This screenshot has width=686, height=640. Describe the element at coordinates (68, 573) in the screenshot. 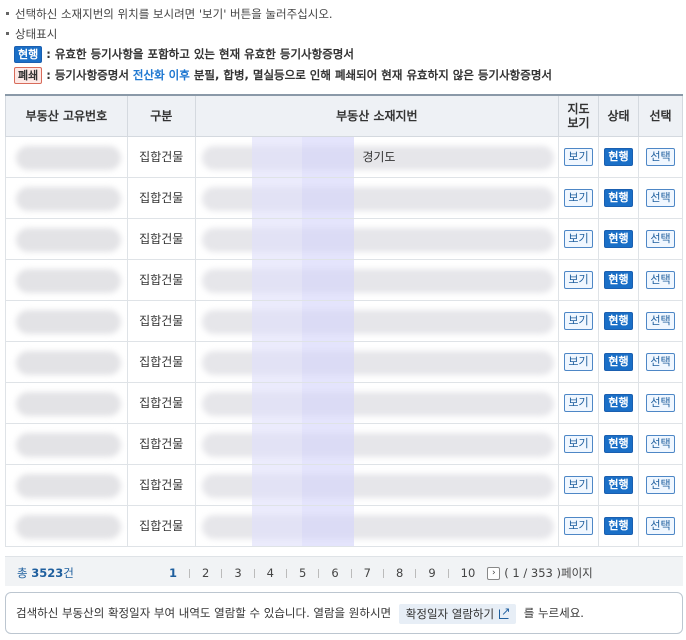

I see `total-suffix: 건` at that location.